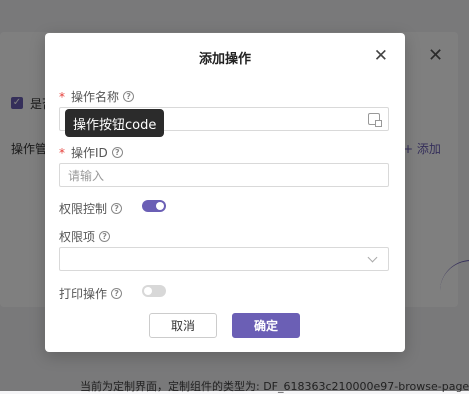 The width and height of the screenshot is (469, 394). Describe the element at coordinates (83, 209) in the screenshot. I see `permission-control-label: 权限控制` at that location.